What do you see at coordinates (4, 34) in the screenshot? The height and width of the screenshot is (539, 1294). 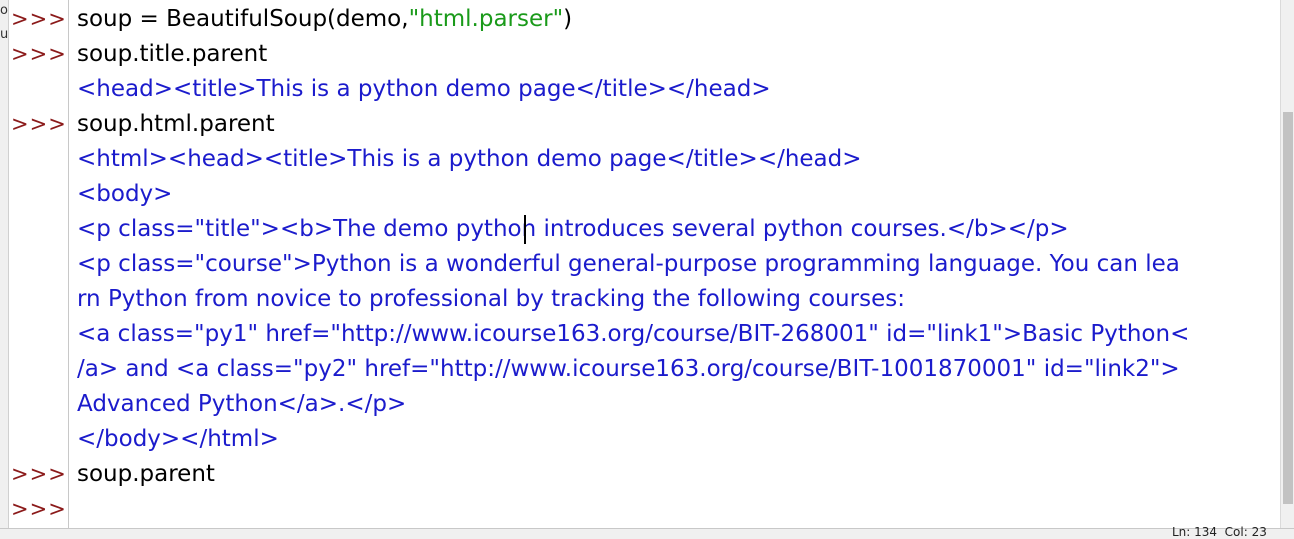 I see `left-edge-fragment: u` at bounding box center [4, 34].